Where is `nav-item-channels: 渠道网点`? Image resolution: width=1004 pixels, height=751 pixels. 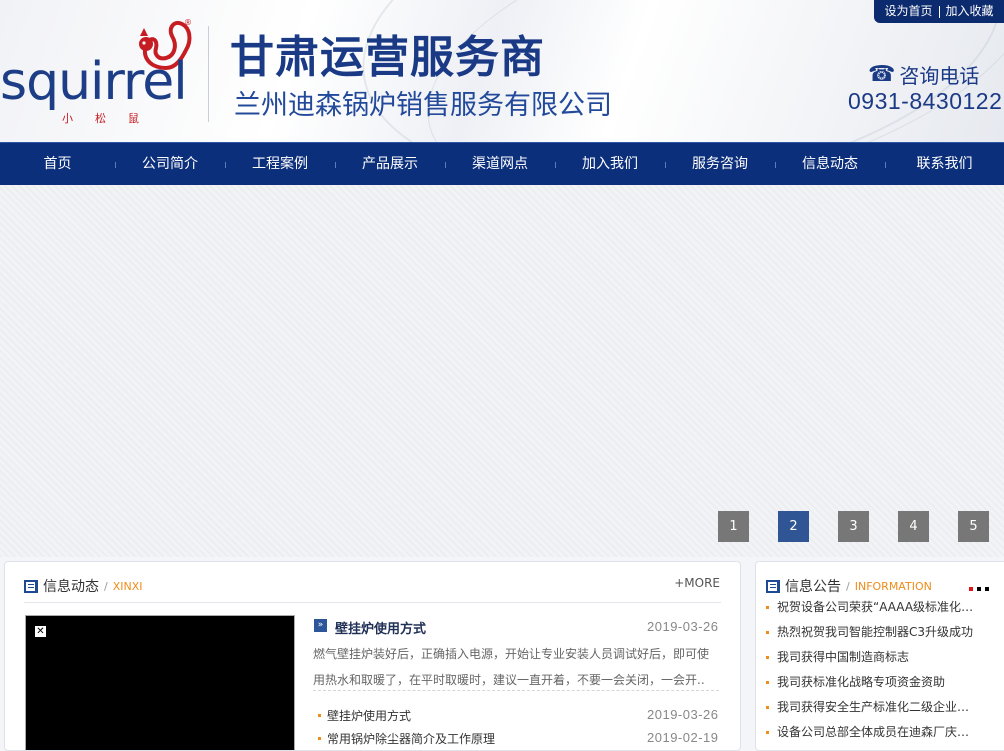 nav-item-channels: 渠道网点 is located at coordinates (500, 164).